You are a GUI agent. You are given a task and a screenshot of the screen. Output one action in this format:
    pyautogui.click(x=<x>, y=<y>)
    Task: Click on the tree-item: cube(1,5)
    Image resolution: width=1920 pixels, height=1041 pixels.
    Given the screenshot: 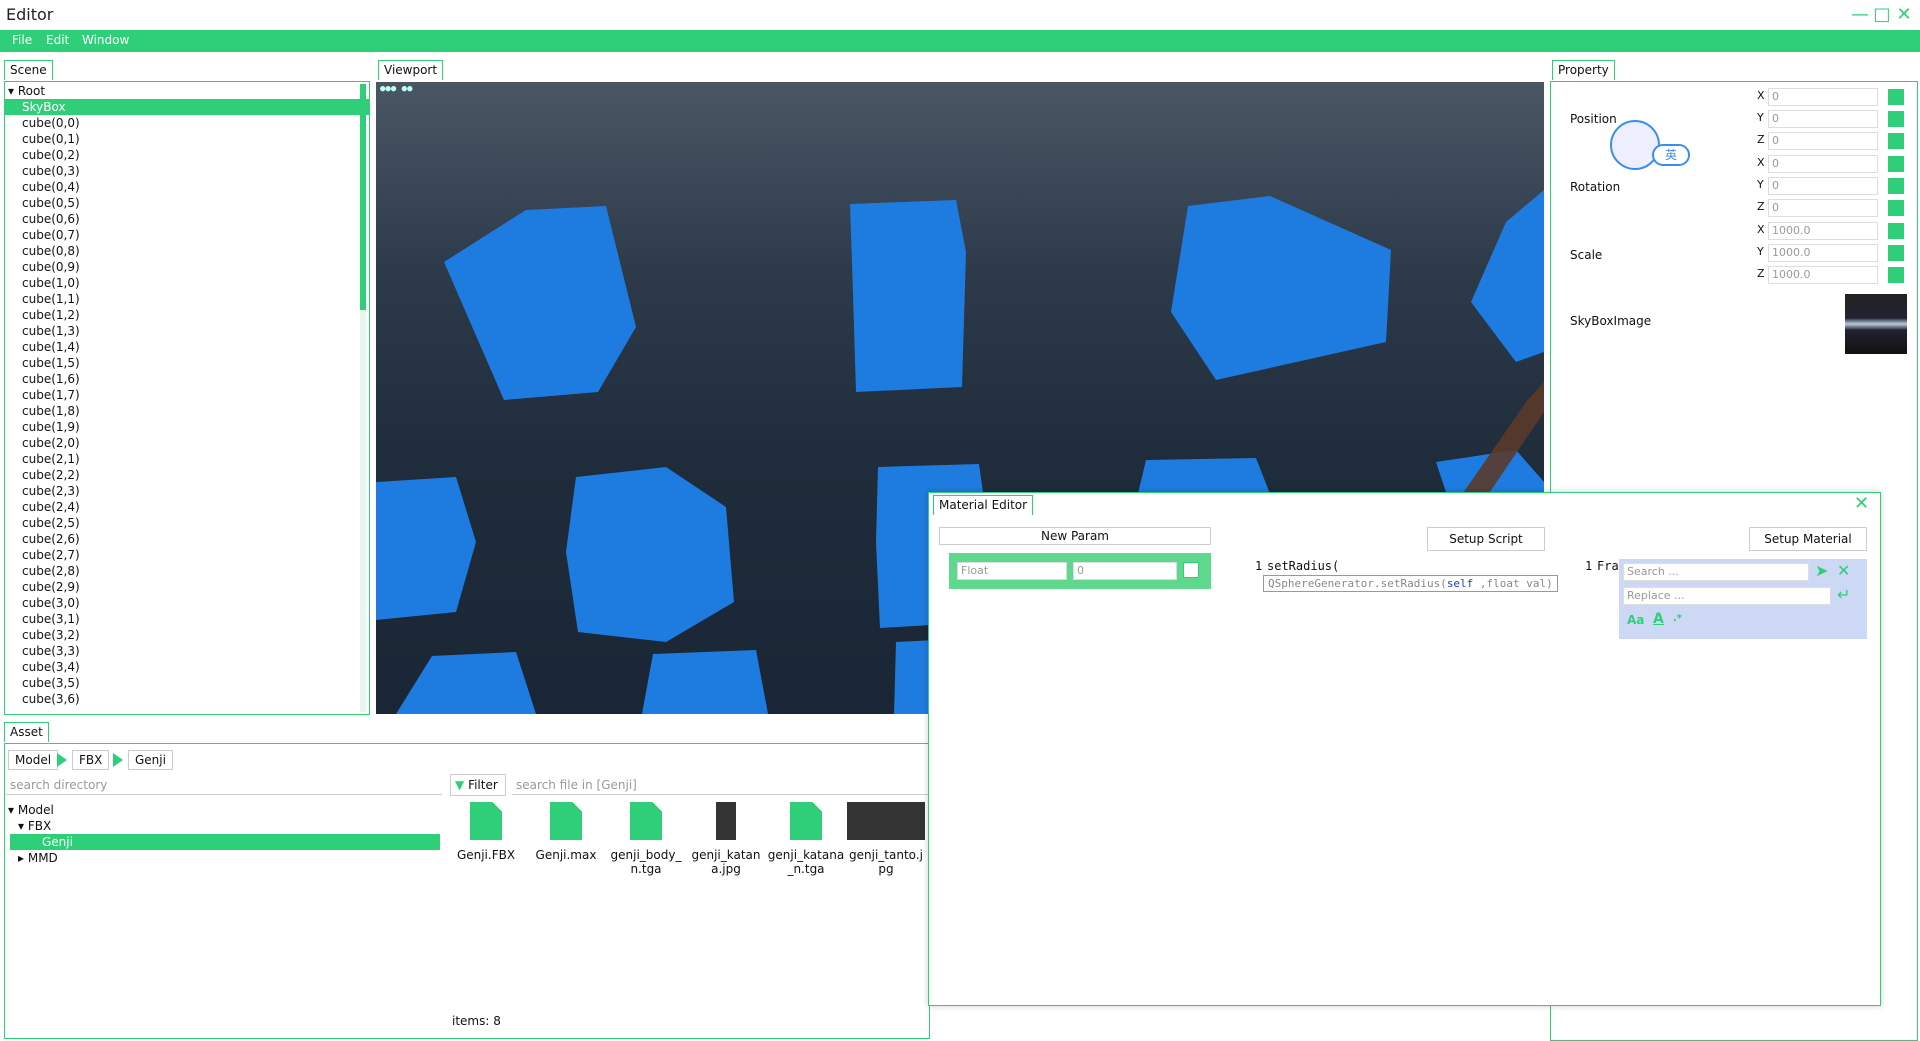 What is the action you would take?
    pyautogui.click(x=186, y=363)
    